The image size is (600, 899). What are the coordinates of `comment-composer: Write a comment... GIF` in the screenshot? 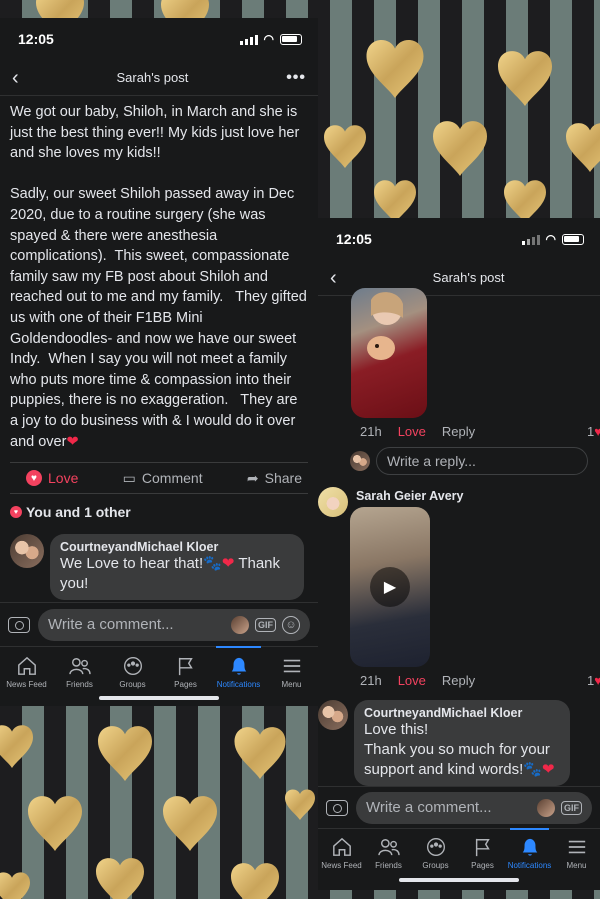 It's located at (459, 807).